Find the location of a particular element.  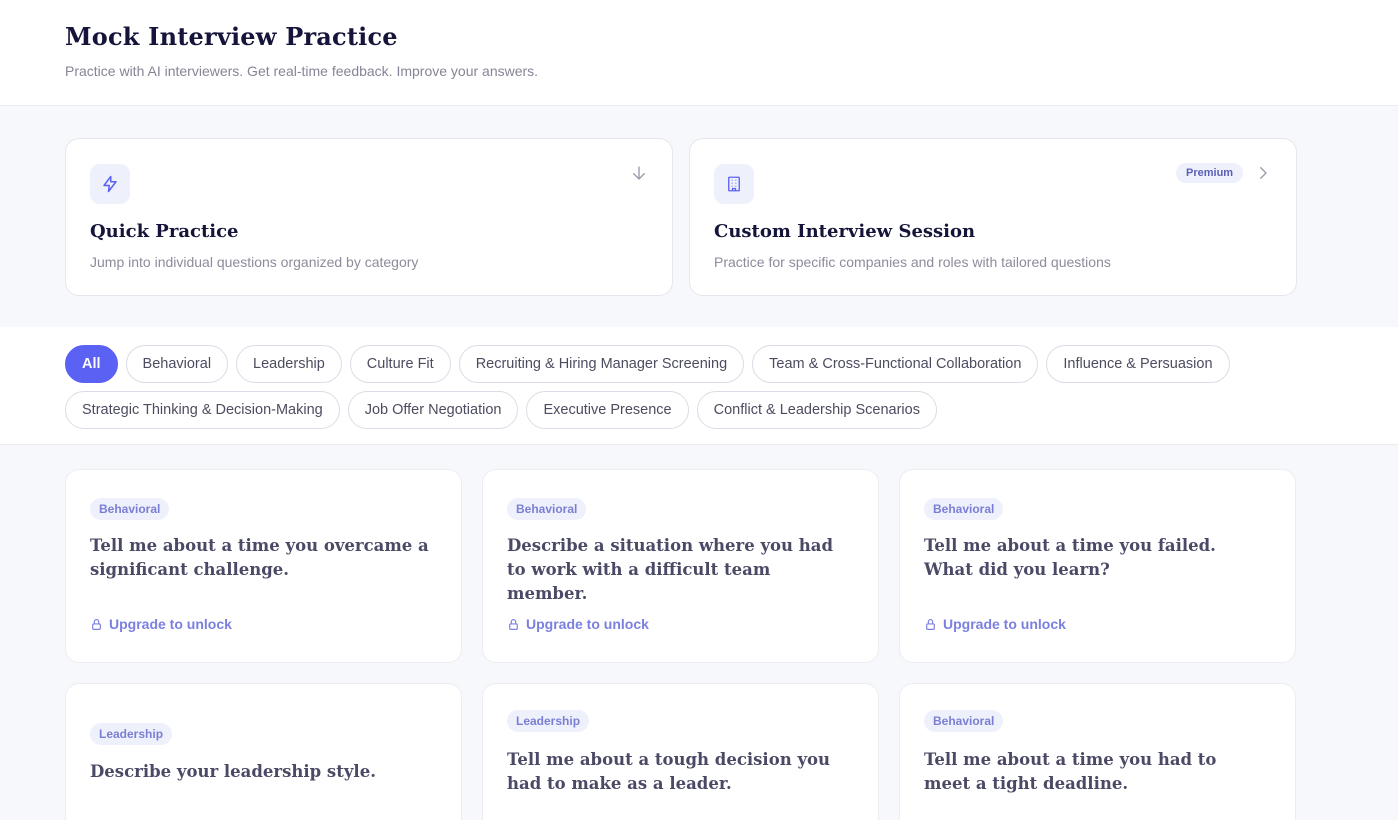

question-text: Describe your leadership style. is located at coordinates (233, 771).